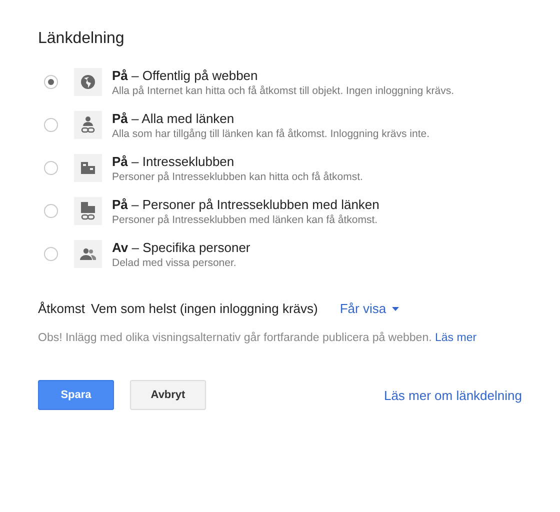 The height and width of the screenshot is (512, 560). What do you see at coordinates (88, 125) in the screenshot?
I see `person-link-icon` at bounding box center [88, 125].